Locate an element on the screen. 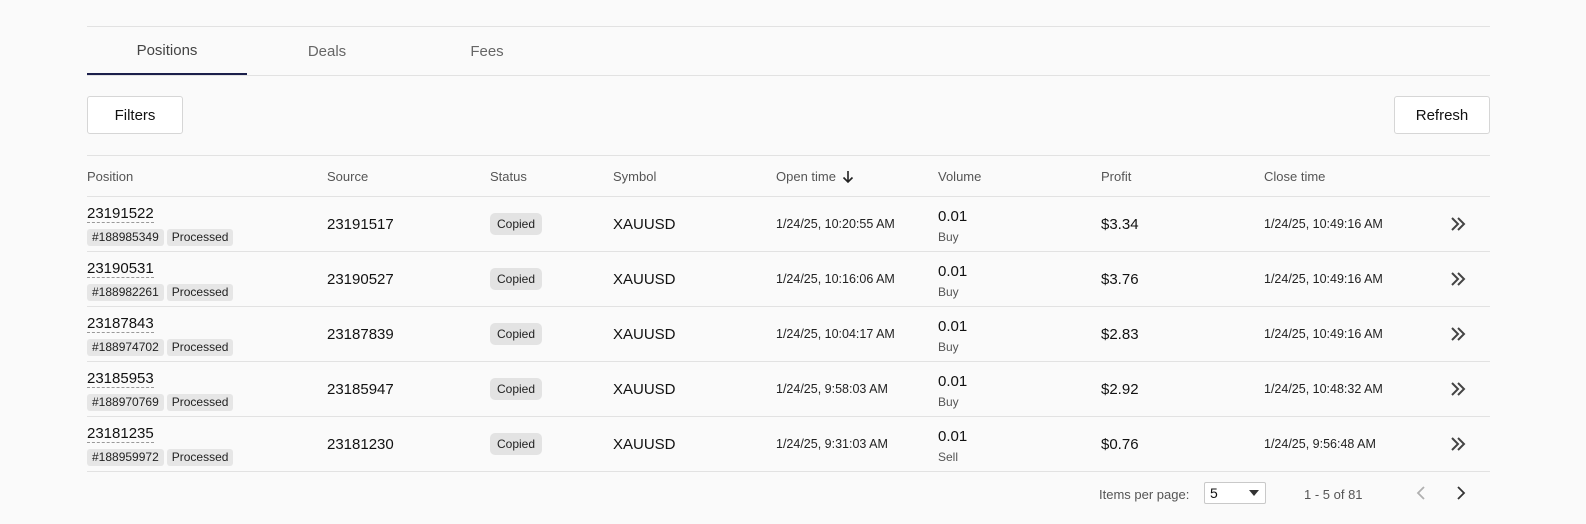 This screenshot has height=524, width=1586. deal-id-badge: #188974702 is located at coordinates (125, 347).